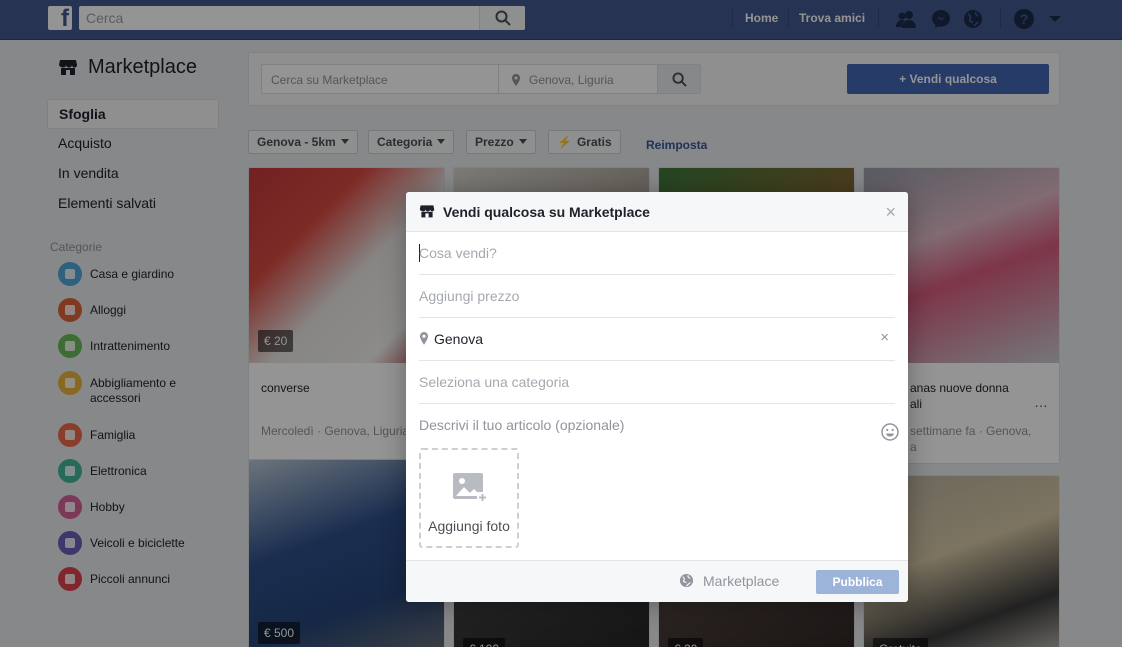 This screenshot has height=647, width=1122. What do you see at coordinates (459, 339) in the screenshot?
I see `location-value: Genova` at bounding box center [459, 339].